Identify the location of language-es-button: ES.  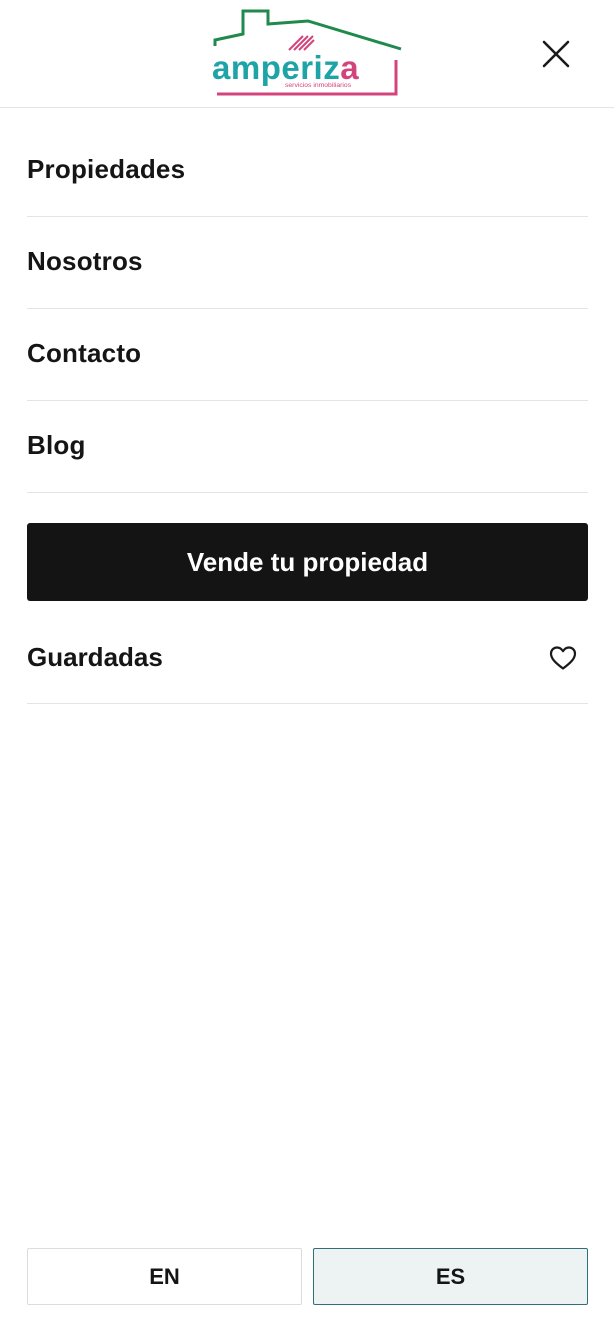
(450, 1276).